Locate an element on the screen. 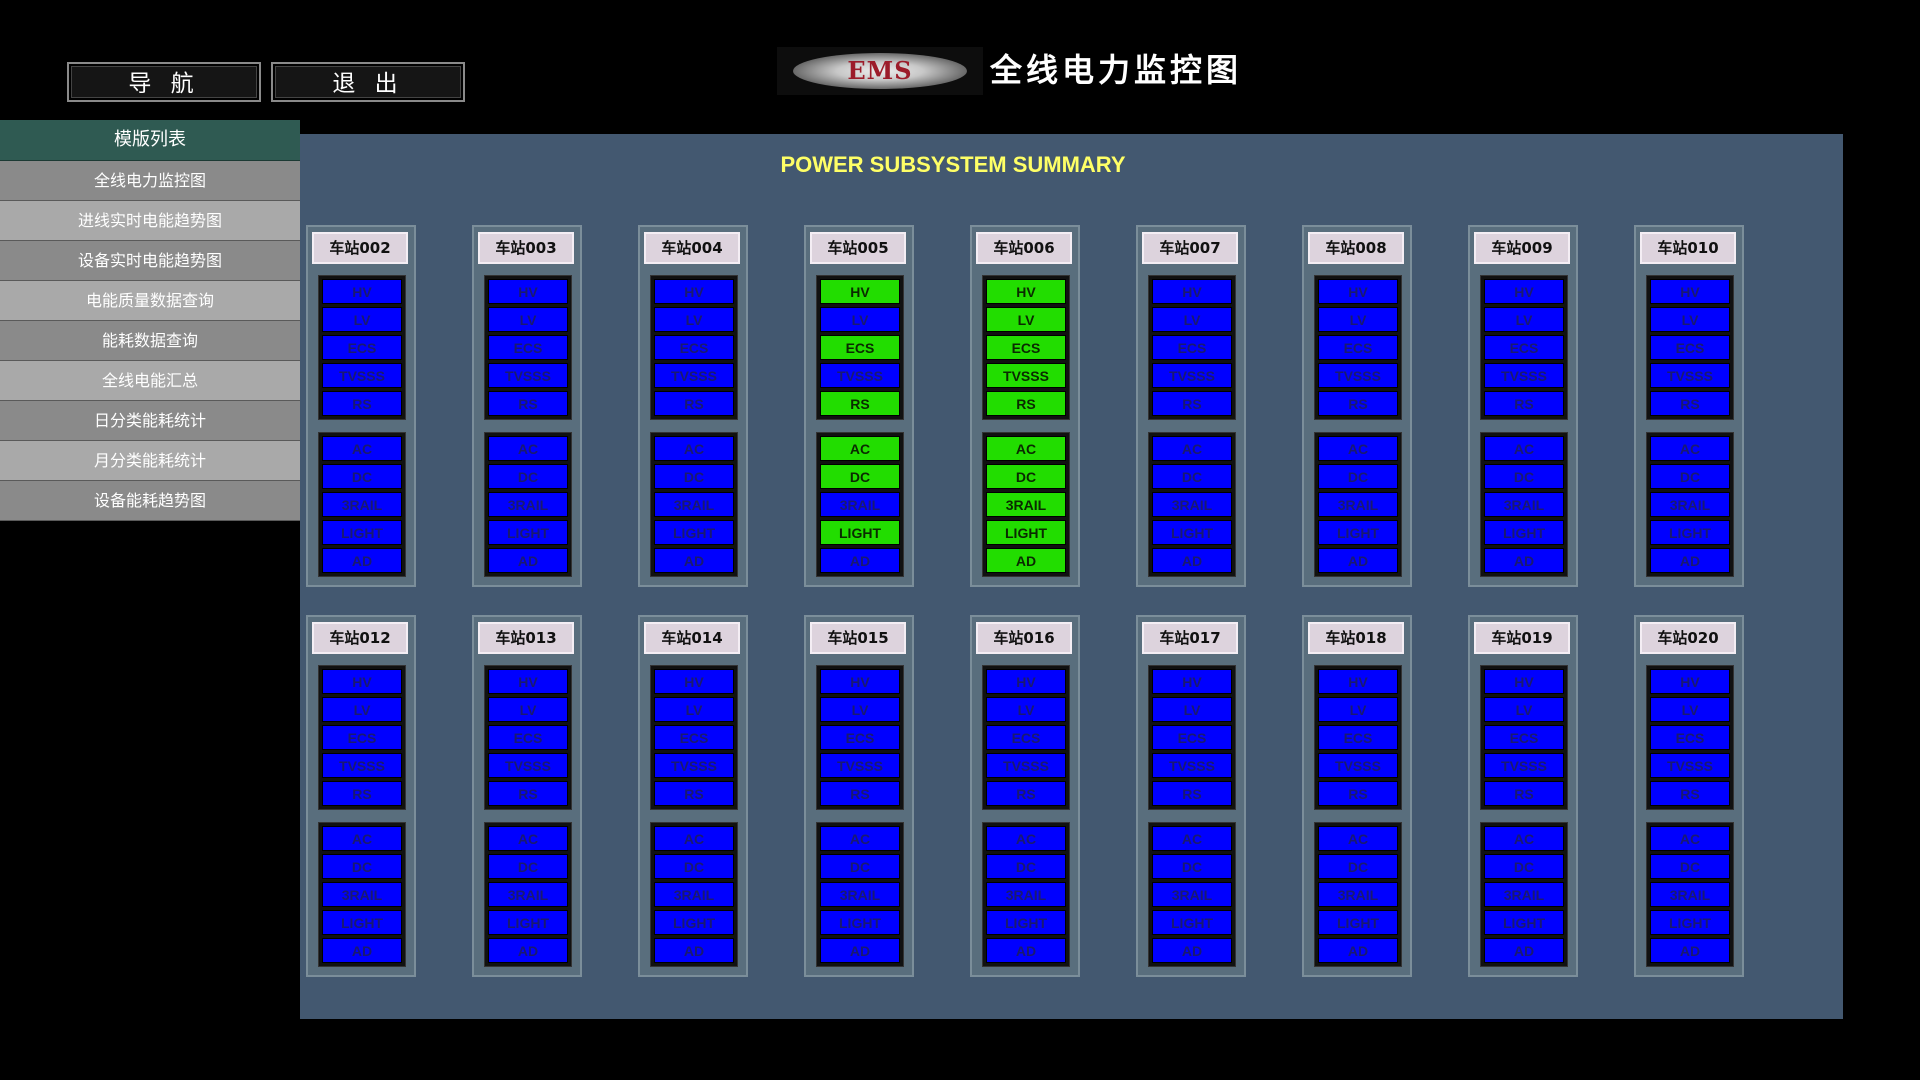 Image resolution: width=1920 pixels, height=1080 pixels. station-label: 车站017 is located at coordinates (1190, 638).